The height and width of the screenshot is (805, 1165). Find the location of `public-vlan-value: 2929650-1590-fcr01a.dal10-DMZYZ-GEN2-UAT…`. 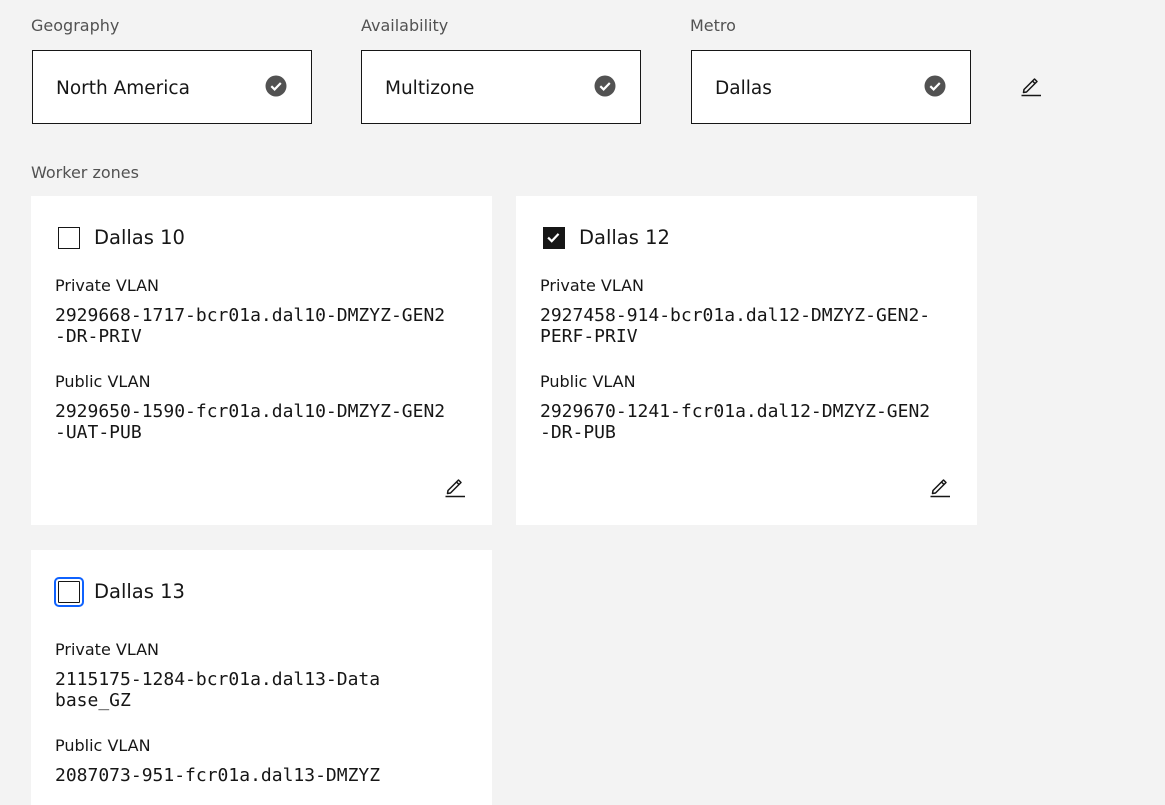

public-vlan-value: 2929650-1590-fcr01a.dal10-DMZYZ-GEN2-UAT… is located at coordinates (250, 422).